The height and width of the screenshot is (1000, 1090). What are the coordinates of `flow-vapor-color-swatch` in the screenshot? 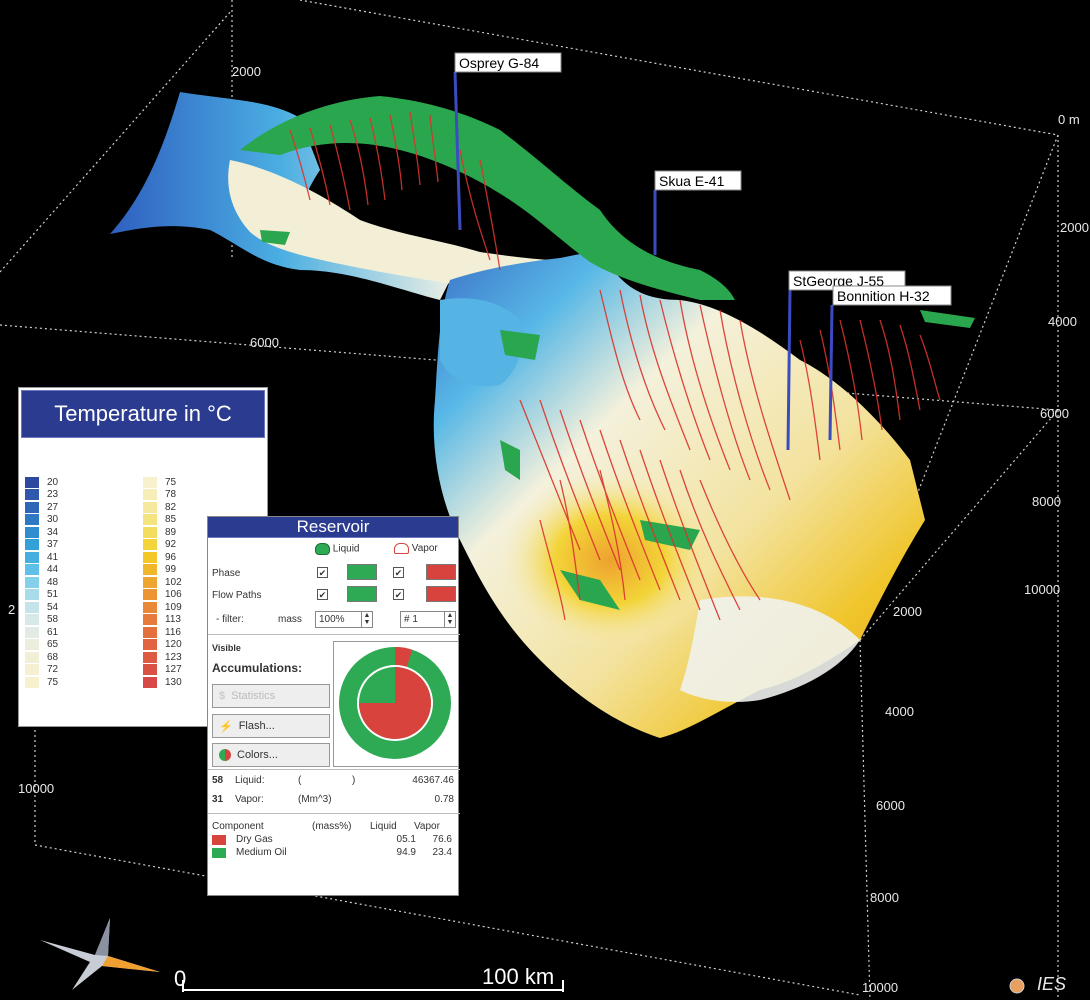 It's located at (441, 594).